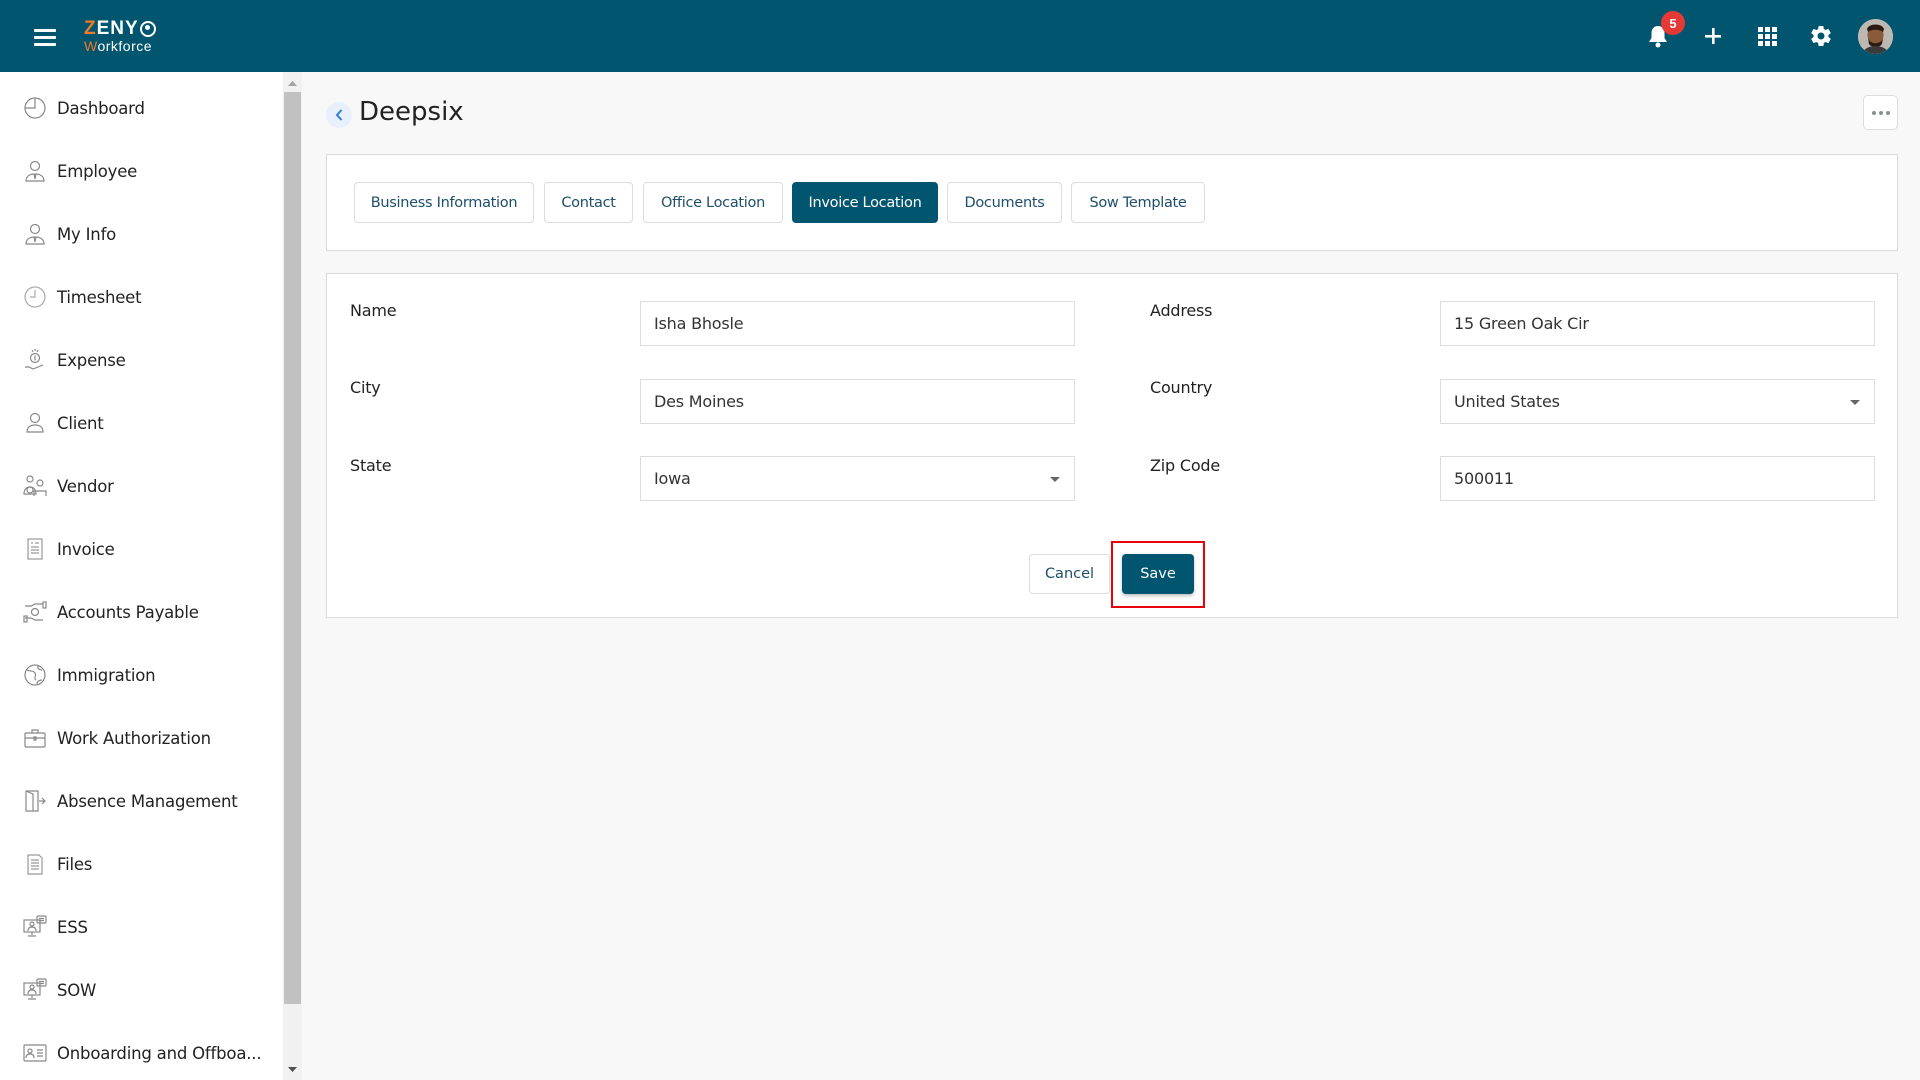 Image resolution: width=1920 pixels, height=1080 pixels. Describe the element at coordinates (91, 360) in the screenshot. I see `sidebar-item-label: Expense` at that location.